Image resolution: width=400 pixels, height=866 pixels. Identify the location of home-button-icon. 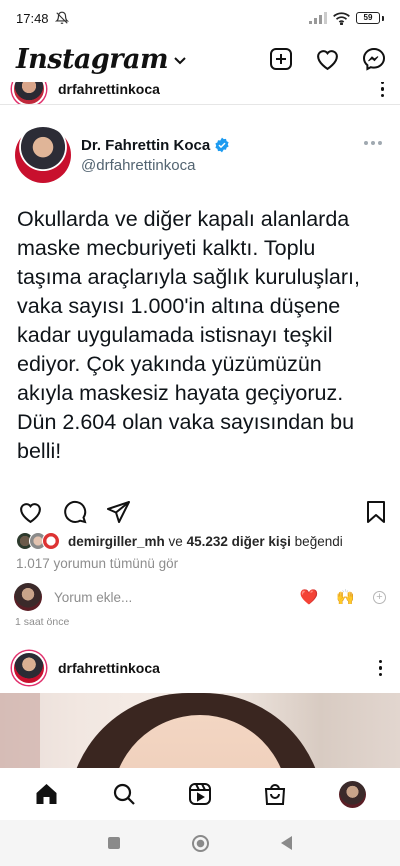
(200, 843).